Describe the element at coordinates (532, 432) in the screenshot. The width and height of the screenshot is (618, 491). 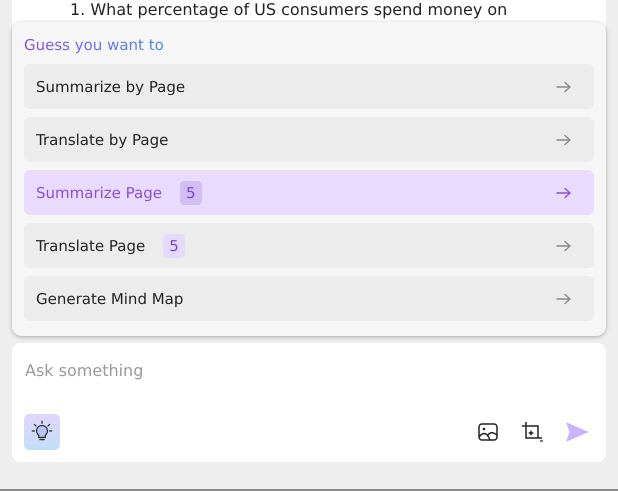
I see `crop-icon` at that location.